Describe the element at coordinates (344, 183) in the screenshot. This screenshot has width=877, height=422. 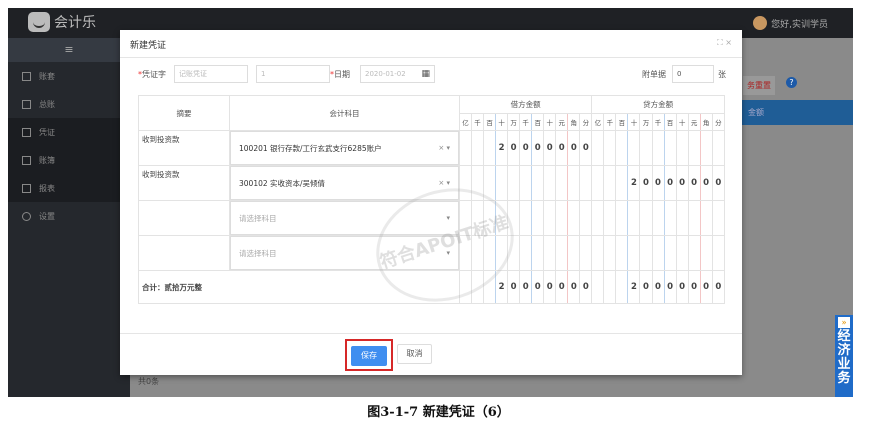
I see `account-select: 300102 实收资本/吴倾倩 × ▾` at that location.